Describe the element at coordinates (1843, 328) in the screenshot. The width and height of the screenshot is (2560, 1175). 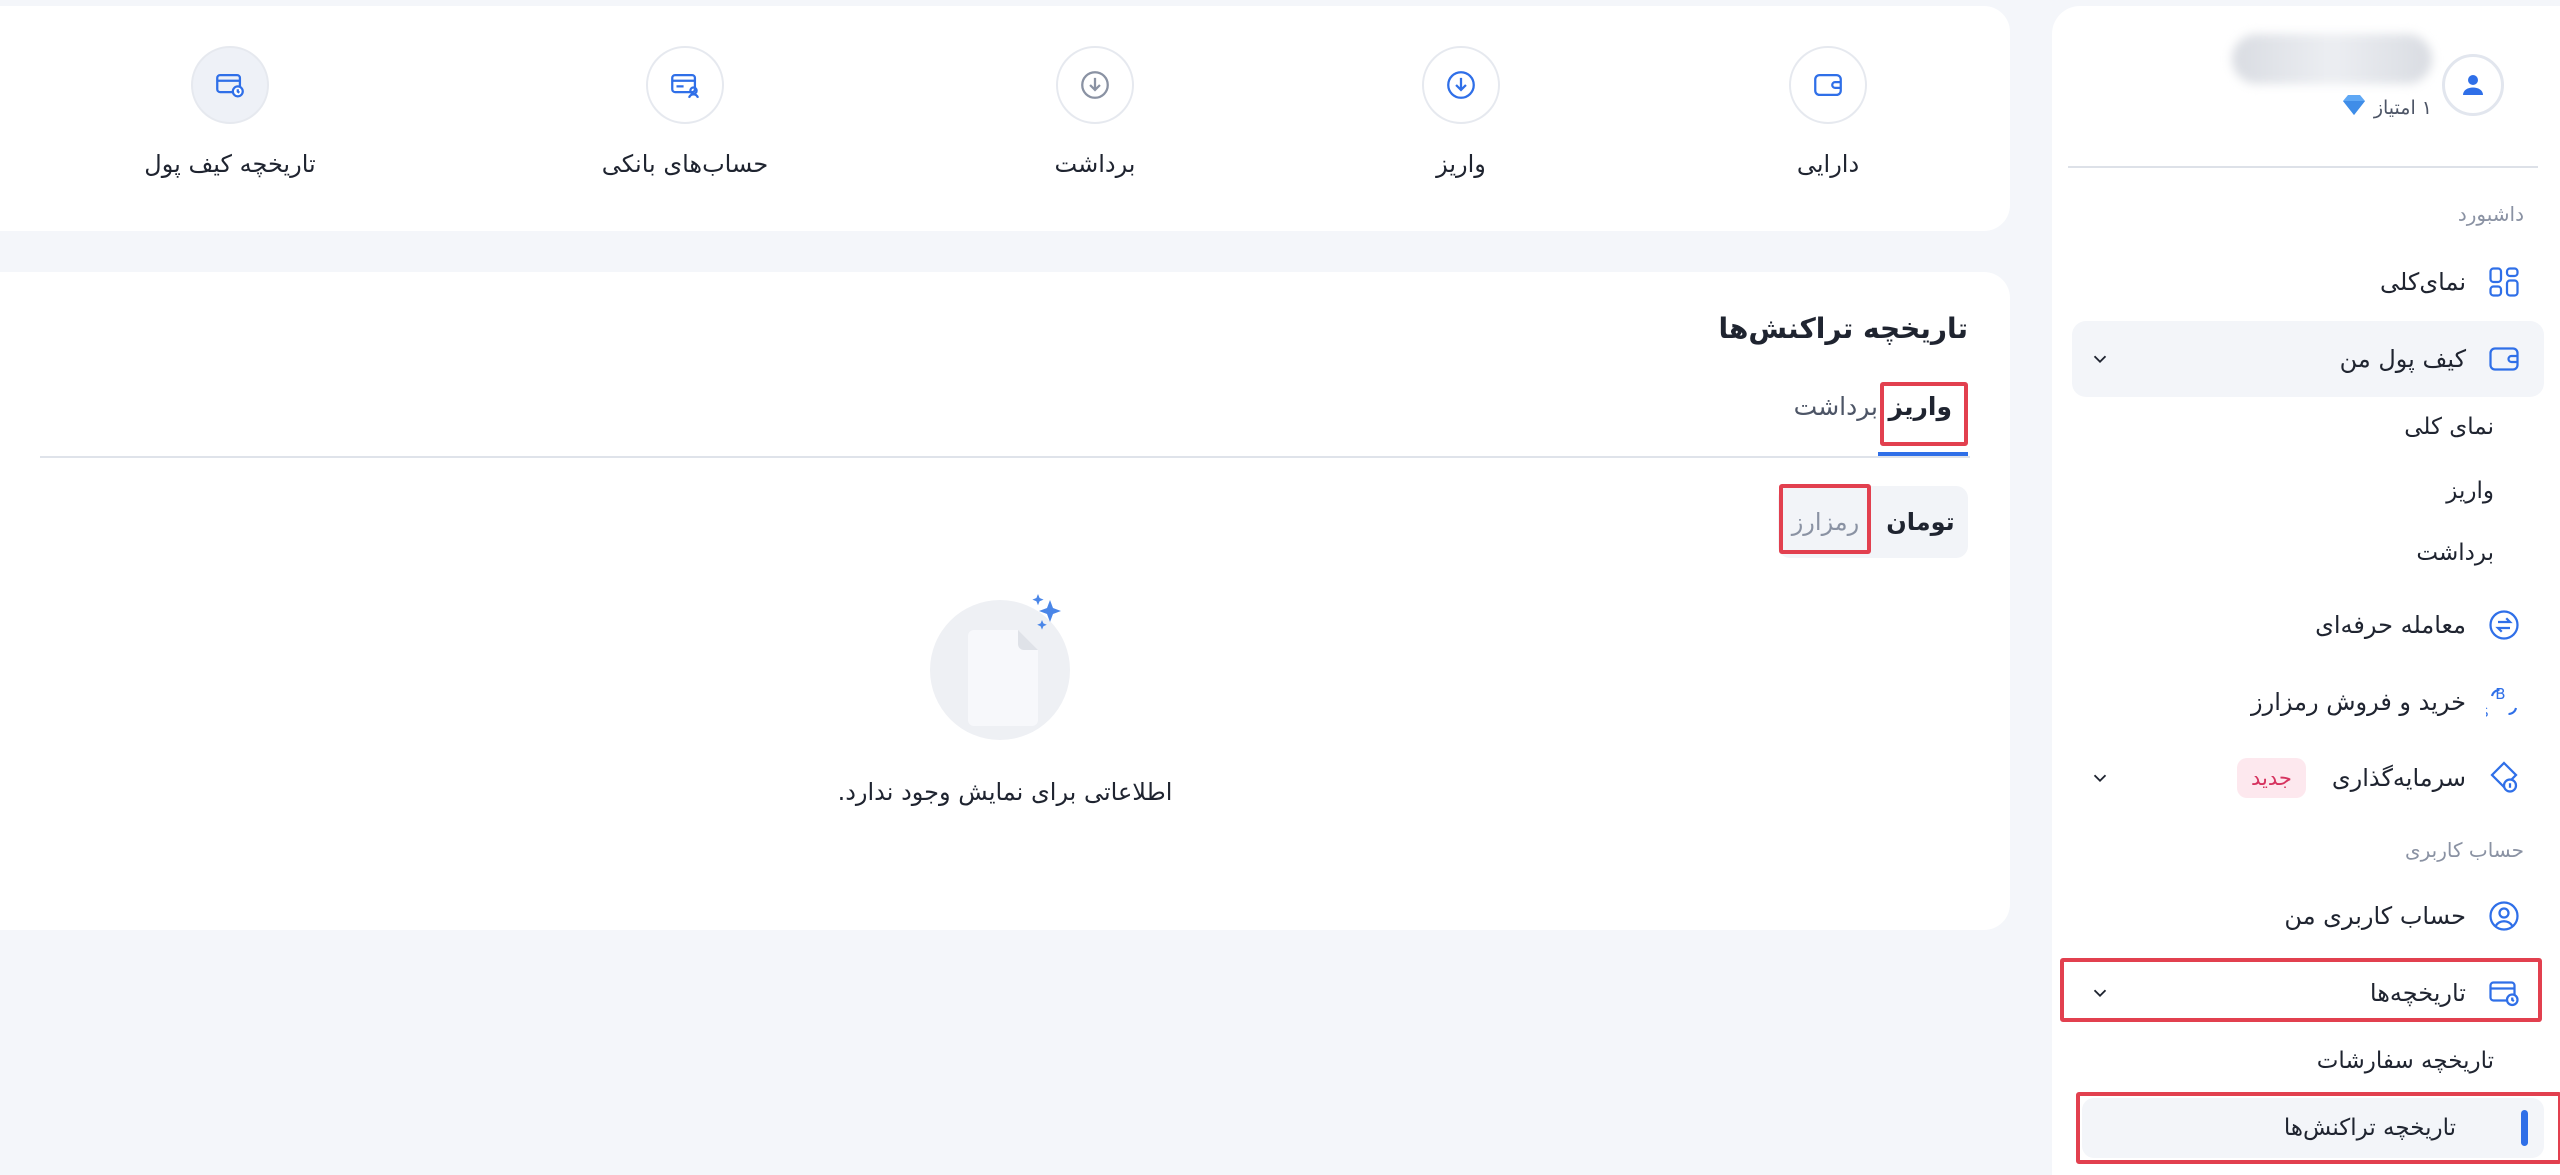
I see `page-title: تاریخچه تراکنش‌ها` at that location.